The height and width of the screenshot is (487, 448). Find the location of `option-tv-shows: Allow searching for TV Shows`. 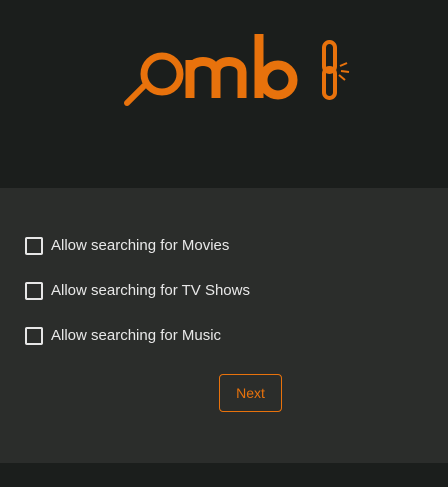

option-tv-shows: Allow searching for TV Shows is located at coordinates (137, 291).